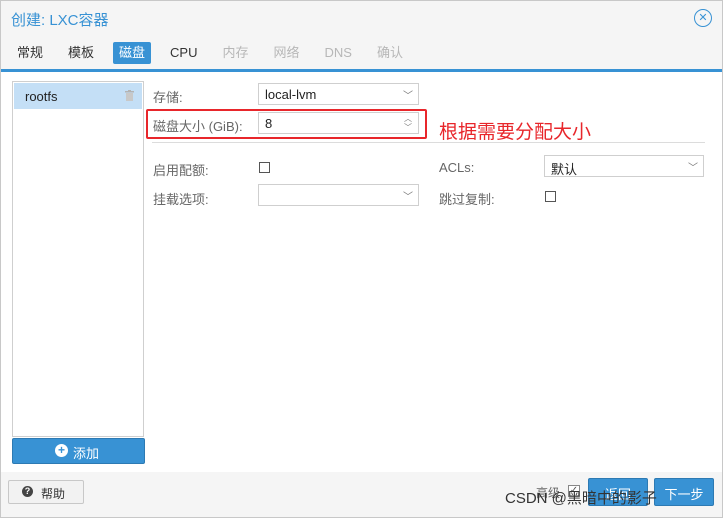 The width and height of the screenshot is (723, 518). Describe the element at coordinates (53, 494) in the screenshot. I see `help-label: 帮助` at that location.